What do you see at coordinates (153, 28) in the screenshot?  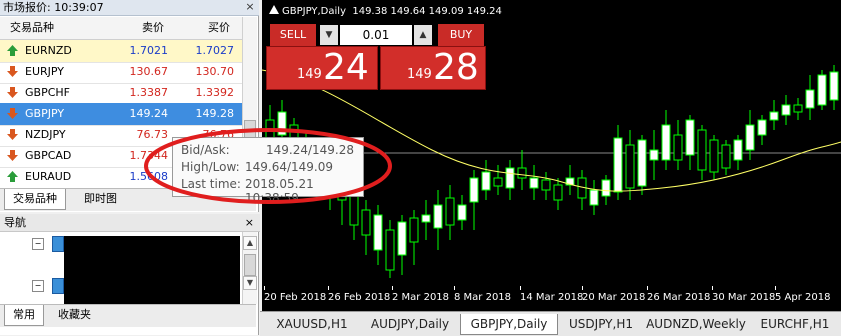 I see `column-bid: 卖价` at bounding box center [153, 28].